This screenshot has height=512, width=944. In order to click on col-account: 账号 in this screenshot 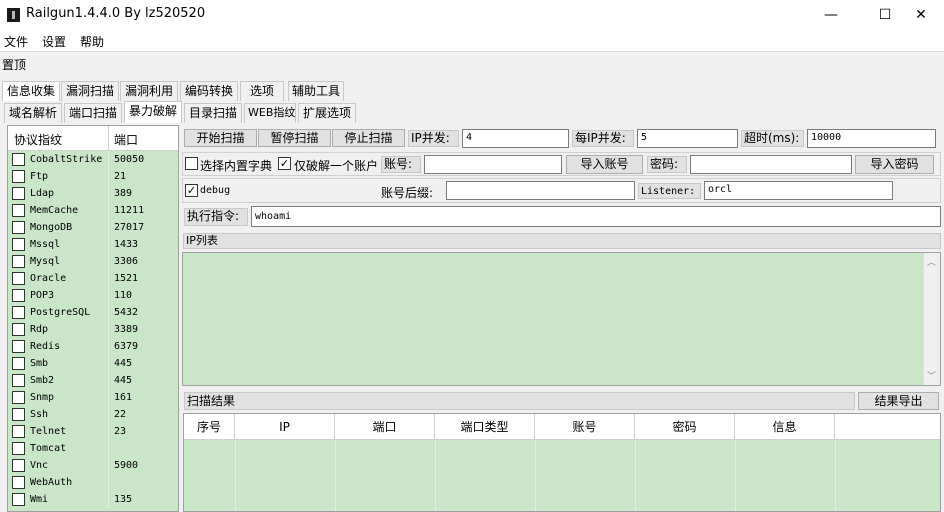, I will do `click(585, 427)`.